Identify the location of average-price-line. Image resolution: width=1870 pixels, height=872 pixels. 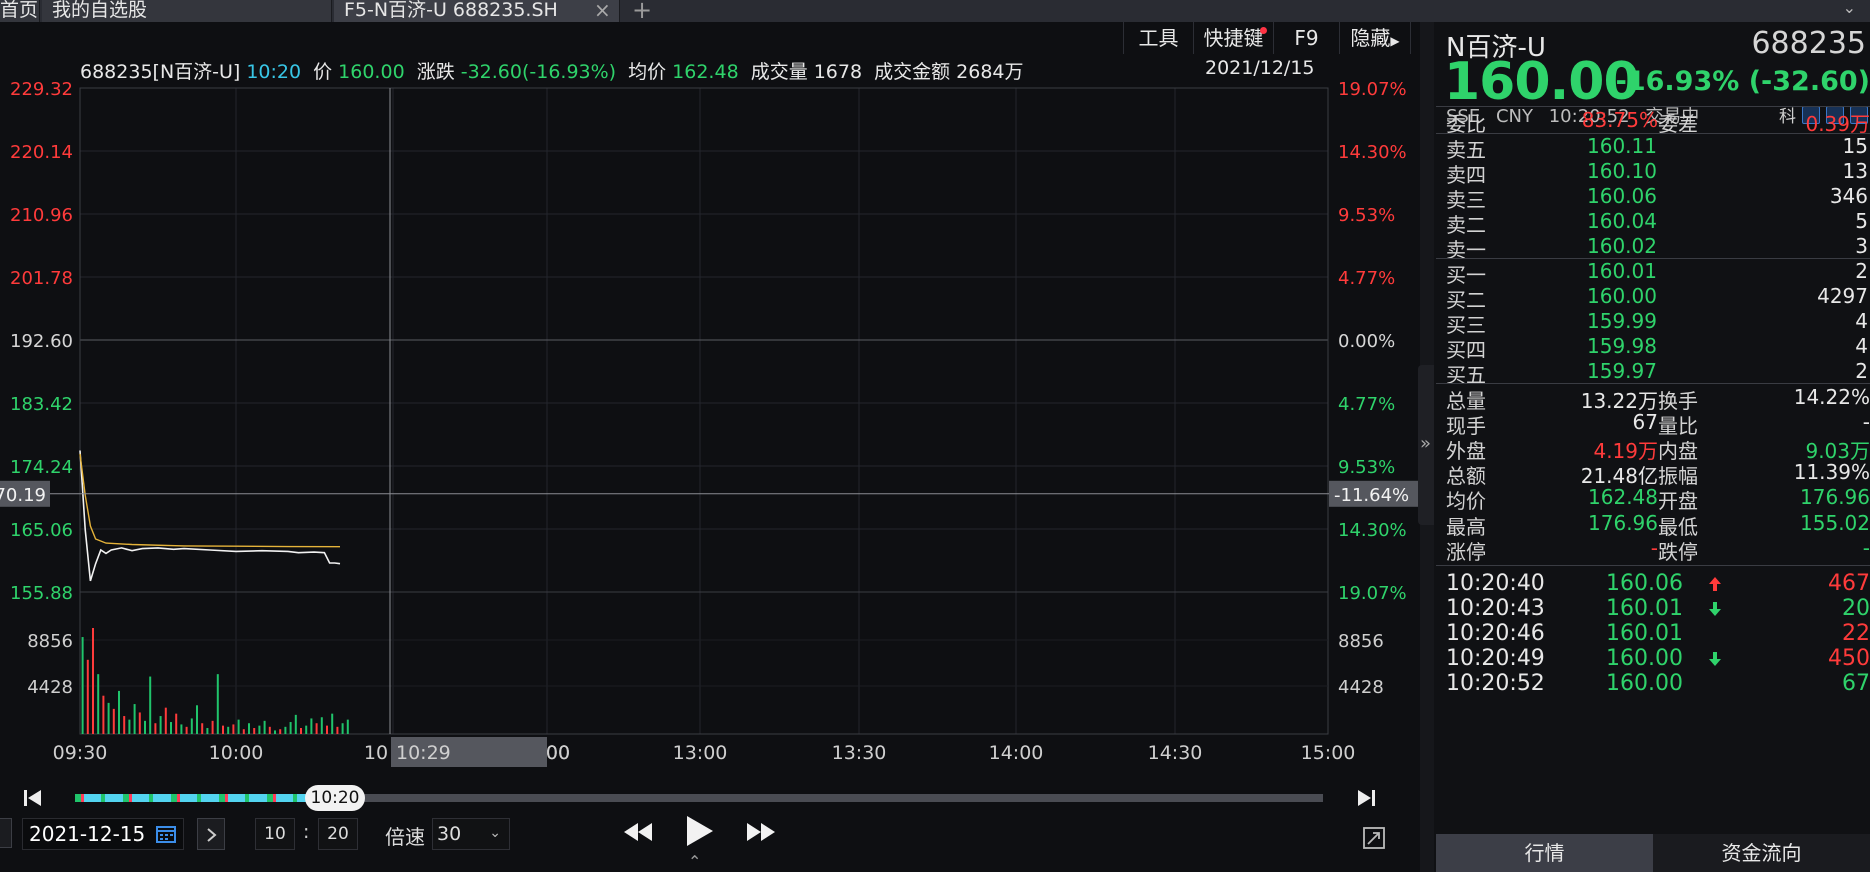
(210, 500).